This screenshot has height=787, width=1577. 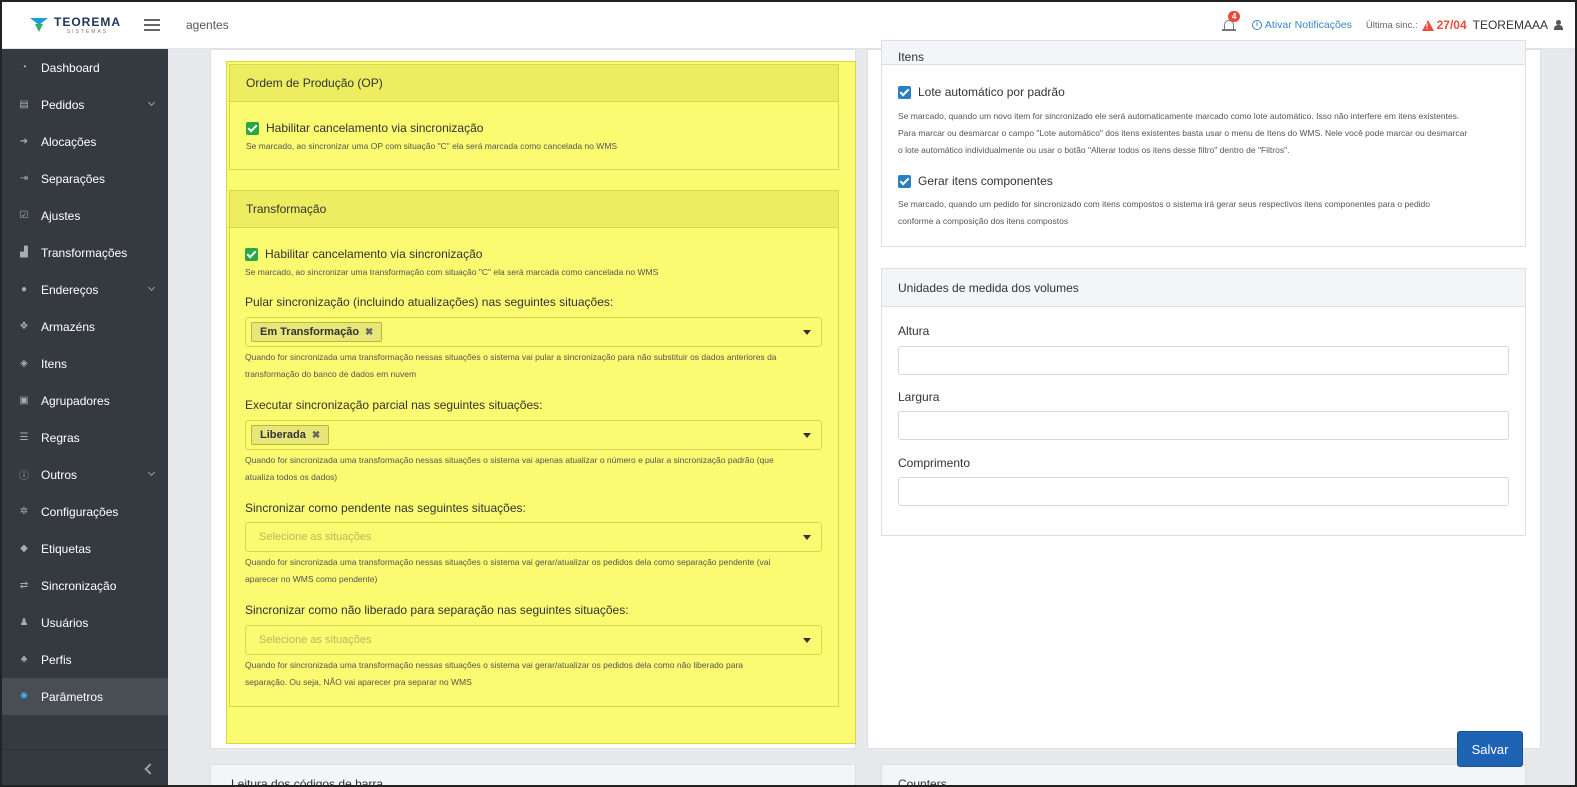 I want to click on brand-name: TEOREMA, so click(x=87, y=22).